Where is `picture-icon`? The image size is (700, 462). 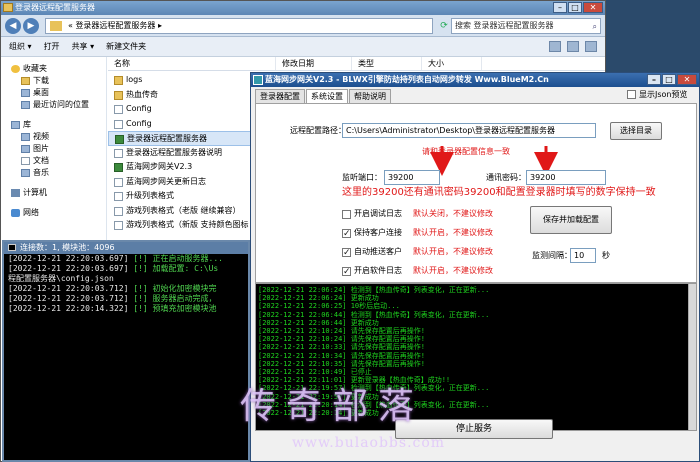 picture-icon is located at coordinates (25, 149).